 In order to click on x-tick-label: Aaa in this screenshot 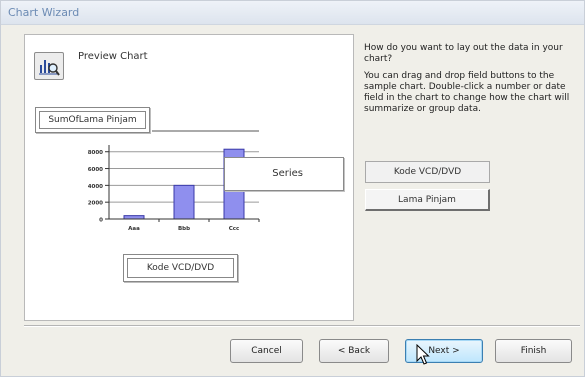, I will do `click(134, 229)`.